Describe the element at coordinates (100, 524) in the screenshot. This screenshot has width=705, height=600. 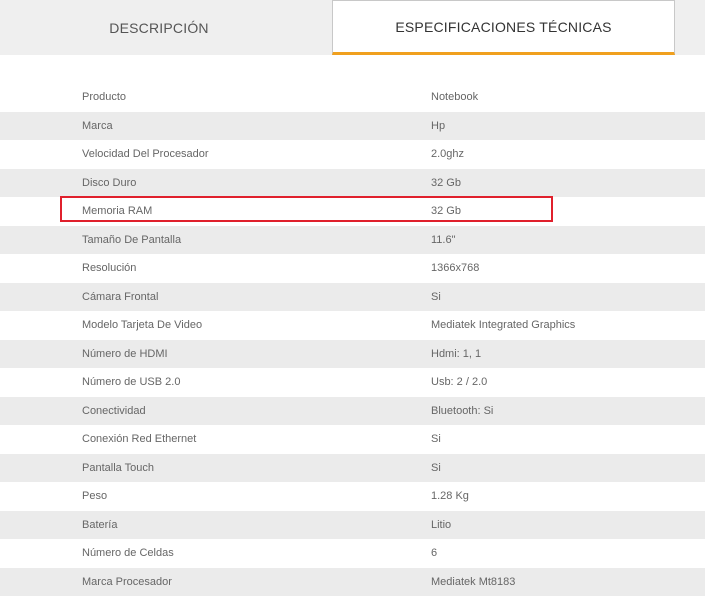
I see `spec-label: Batería` at that location.